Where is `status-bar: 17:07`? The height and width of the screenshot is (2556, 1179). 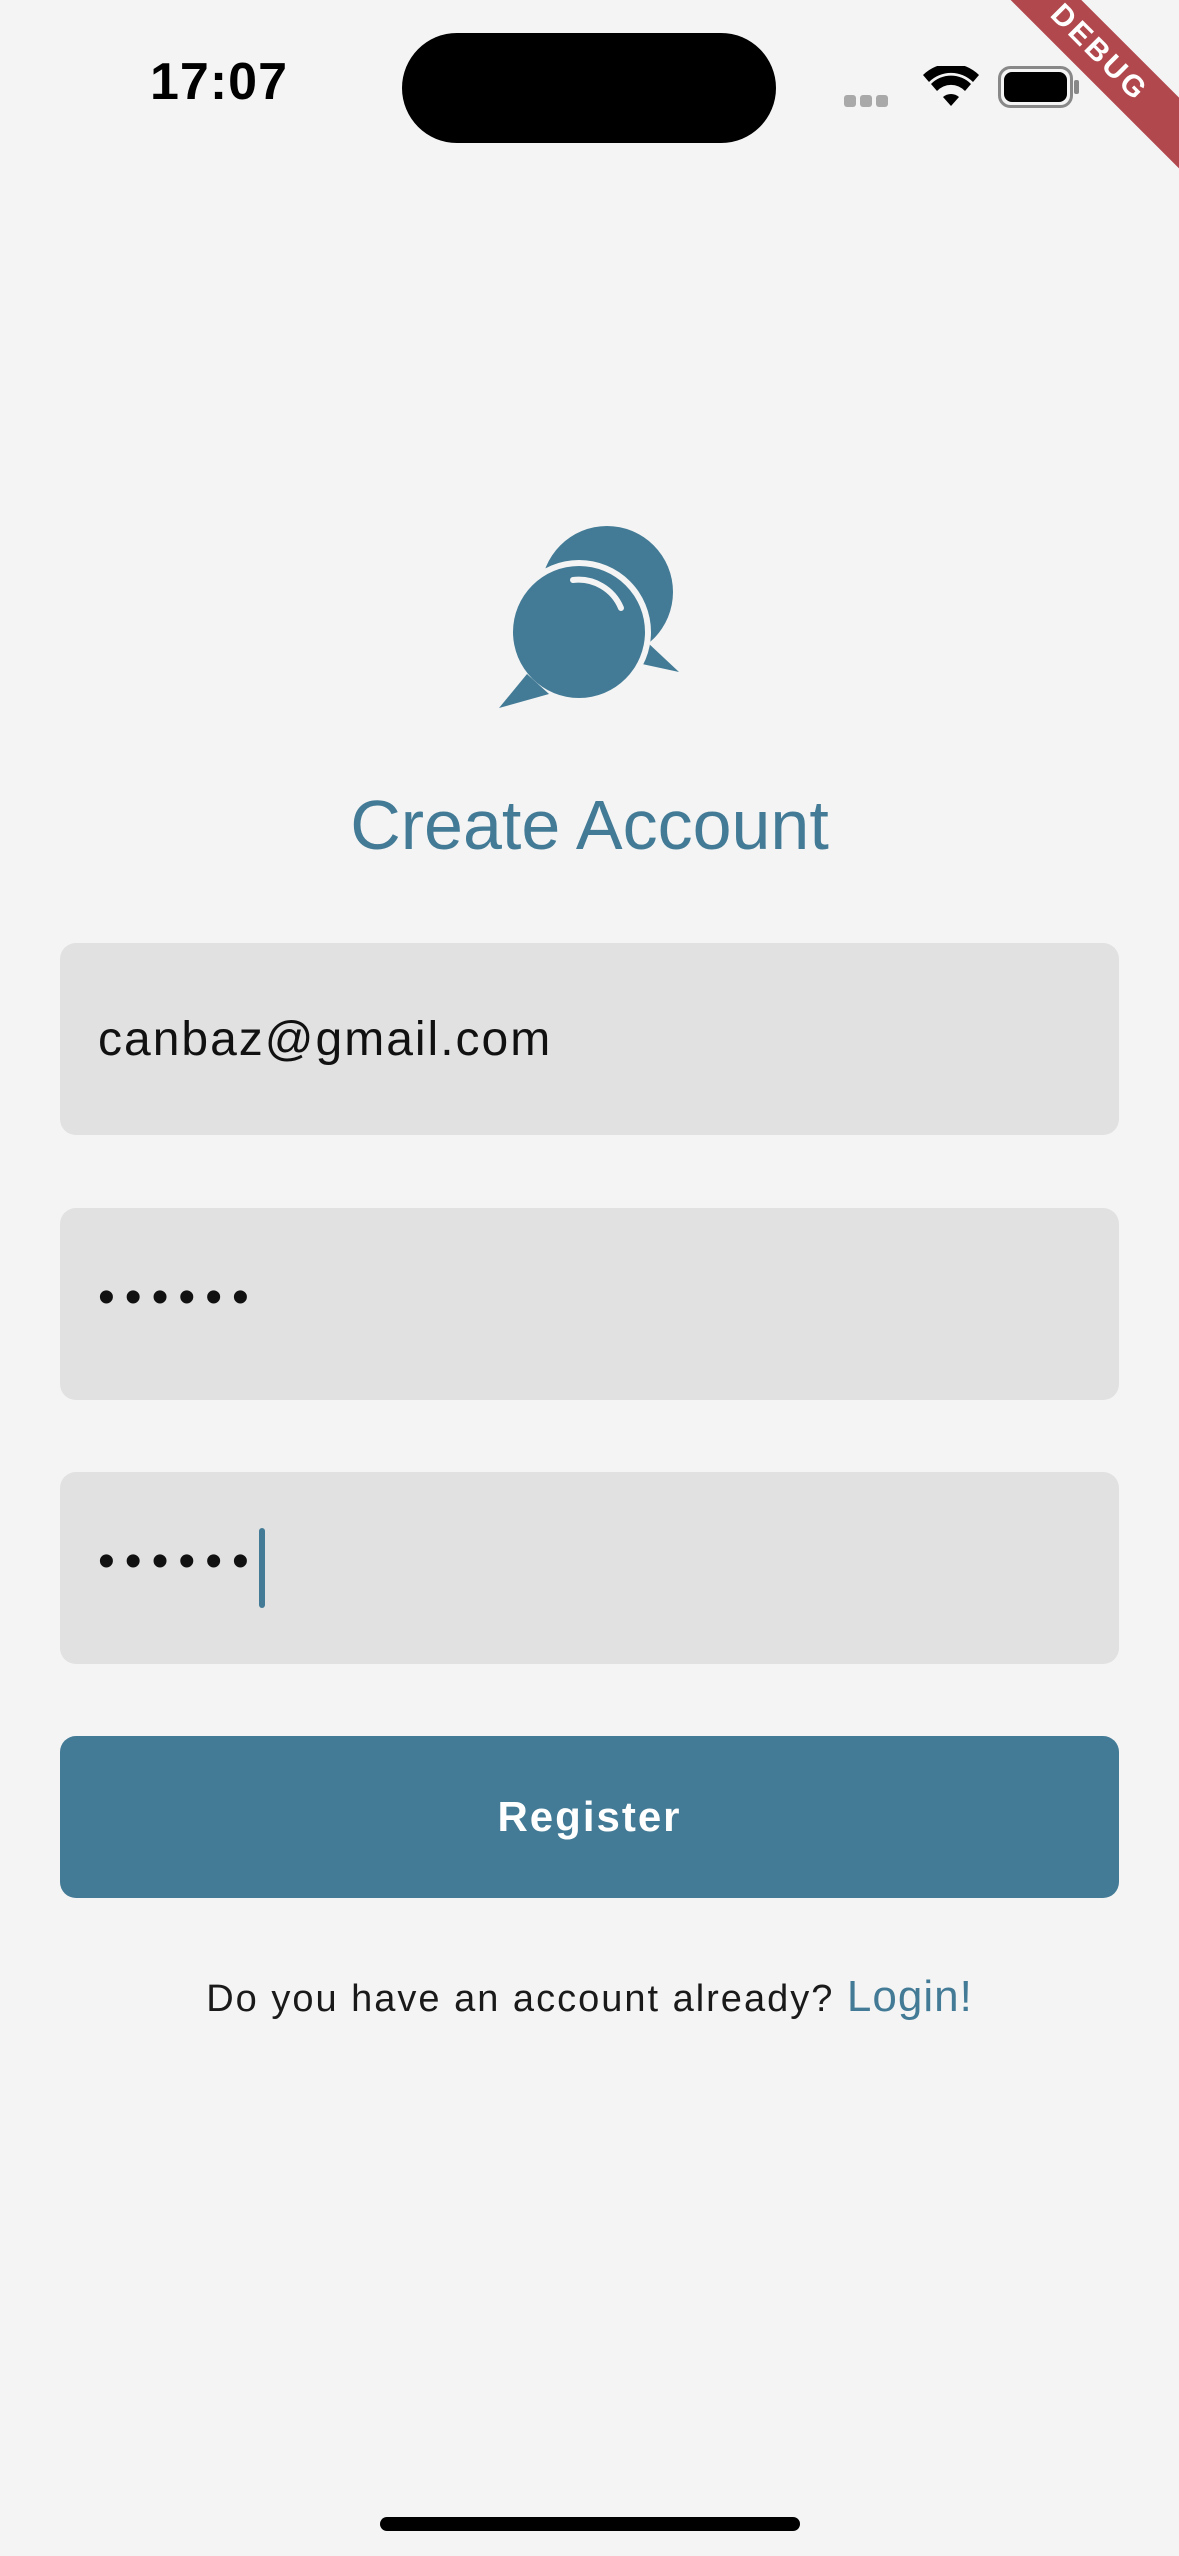
status-bar: 17:07 is located at coordinates (589, 85).